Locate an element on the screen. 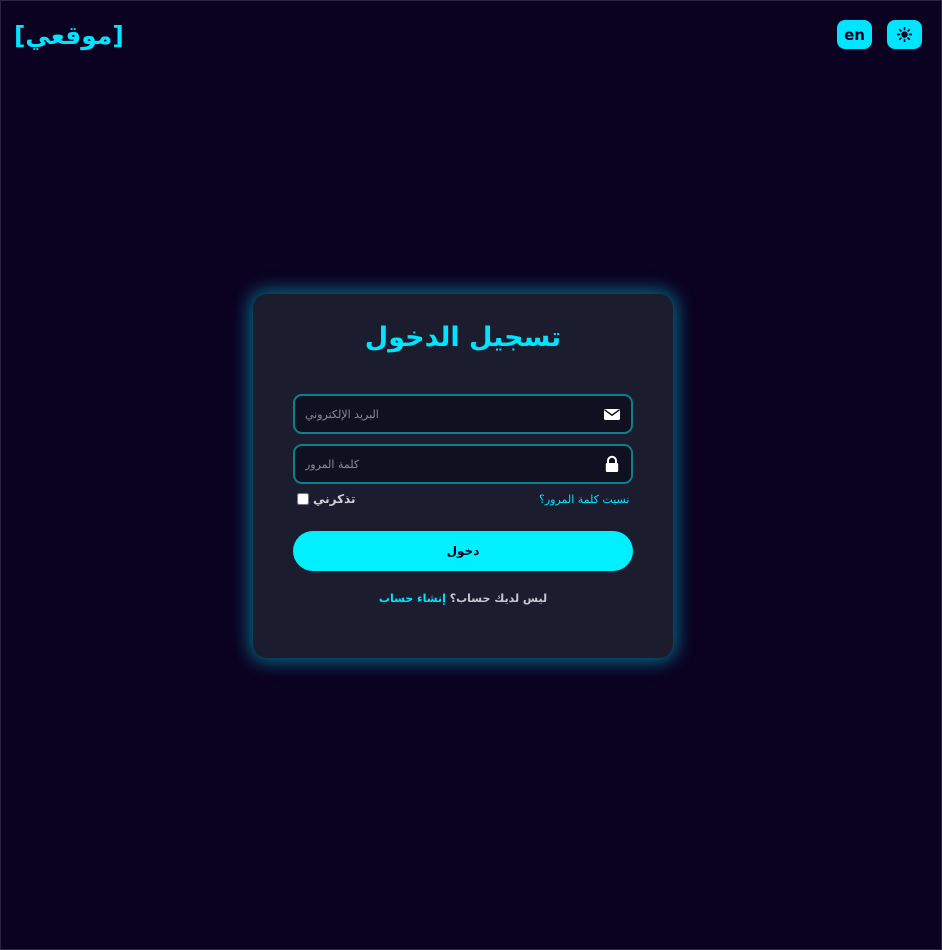 The height and width of the screenshot is (950, 942). signup-prompt: ليس لديك حساب؟ إنشاء حساب is located at coordinates (463, 598).